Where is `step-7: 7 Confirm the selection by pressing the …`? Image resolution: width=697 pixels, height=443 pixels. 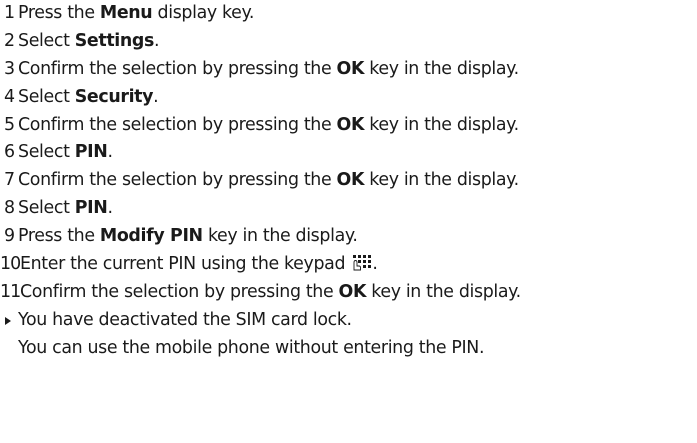 step-7: 7 Confirm the selection by pressing the … is located at coordinates (348, 181).